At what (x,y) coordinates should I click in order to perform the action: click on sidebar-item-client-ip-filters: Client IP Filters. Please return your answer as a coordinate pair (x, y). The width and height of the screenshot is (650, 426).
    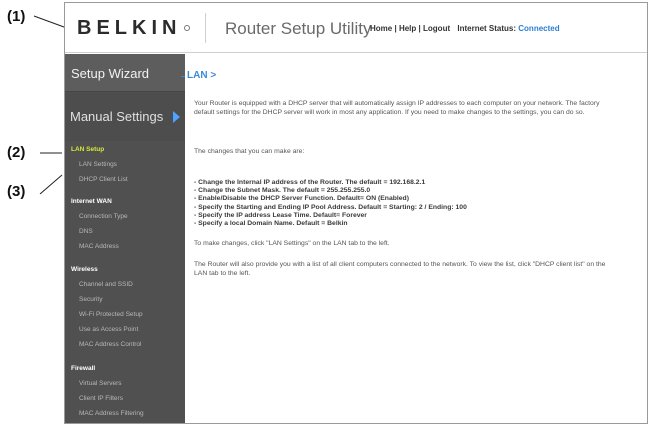
    Looking at the image, I should click on (125, 398).